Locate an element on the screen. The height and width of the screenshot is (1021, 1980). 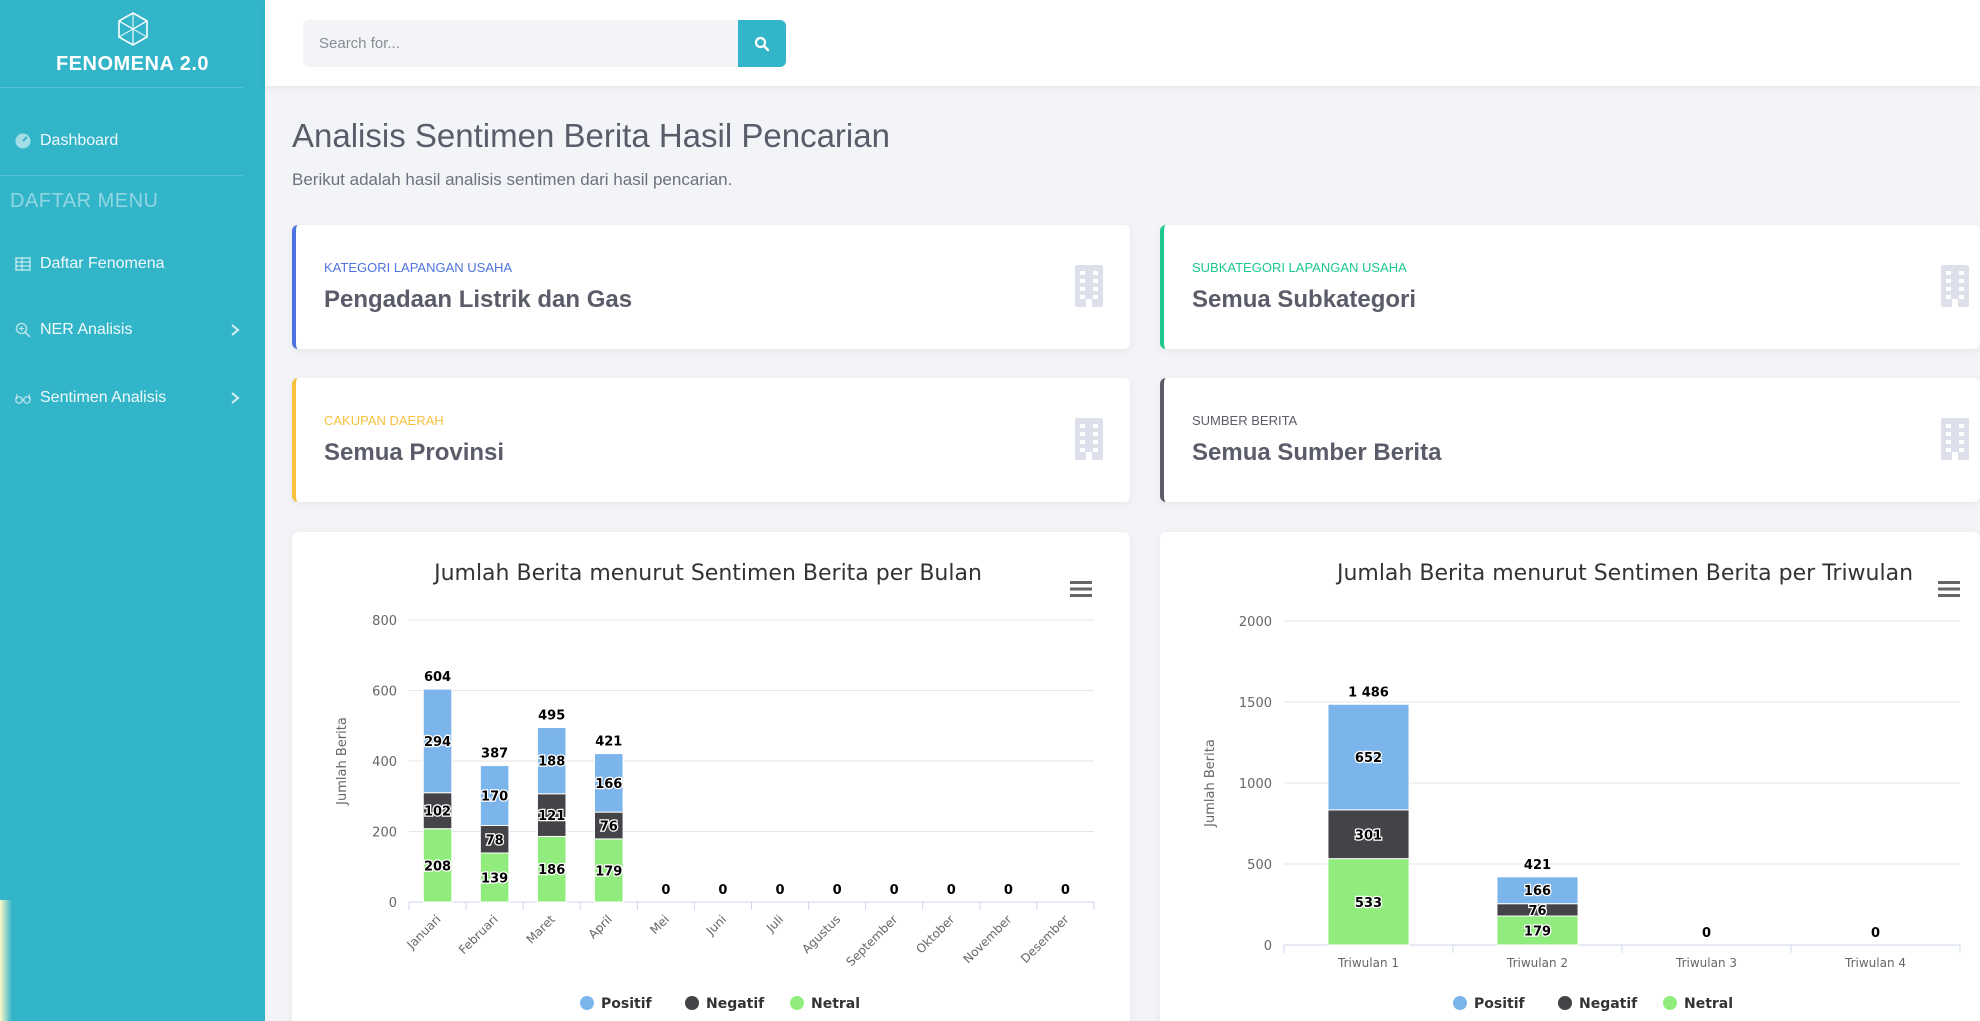
y-tick-label: 200 is located at coordinates (384, 833).